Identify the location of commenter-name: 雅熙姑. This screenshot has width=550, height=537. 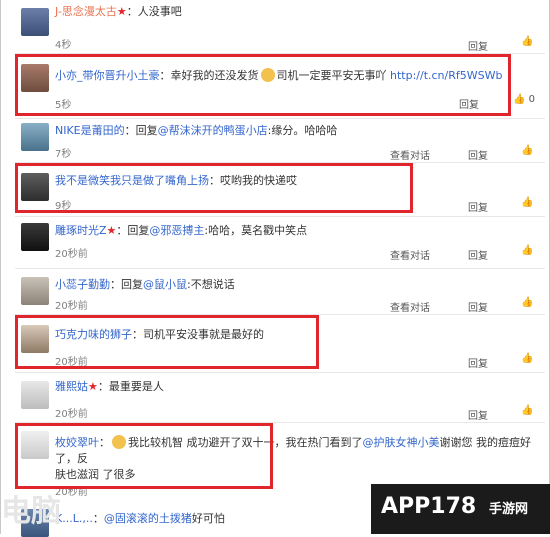
(71, 386).